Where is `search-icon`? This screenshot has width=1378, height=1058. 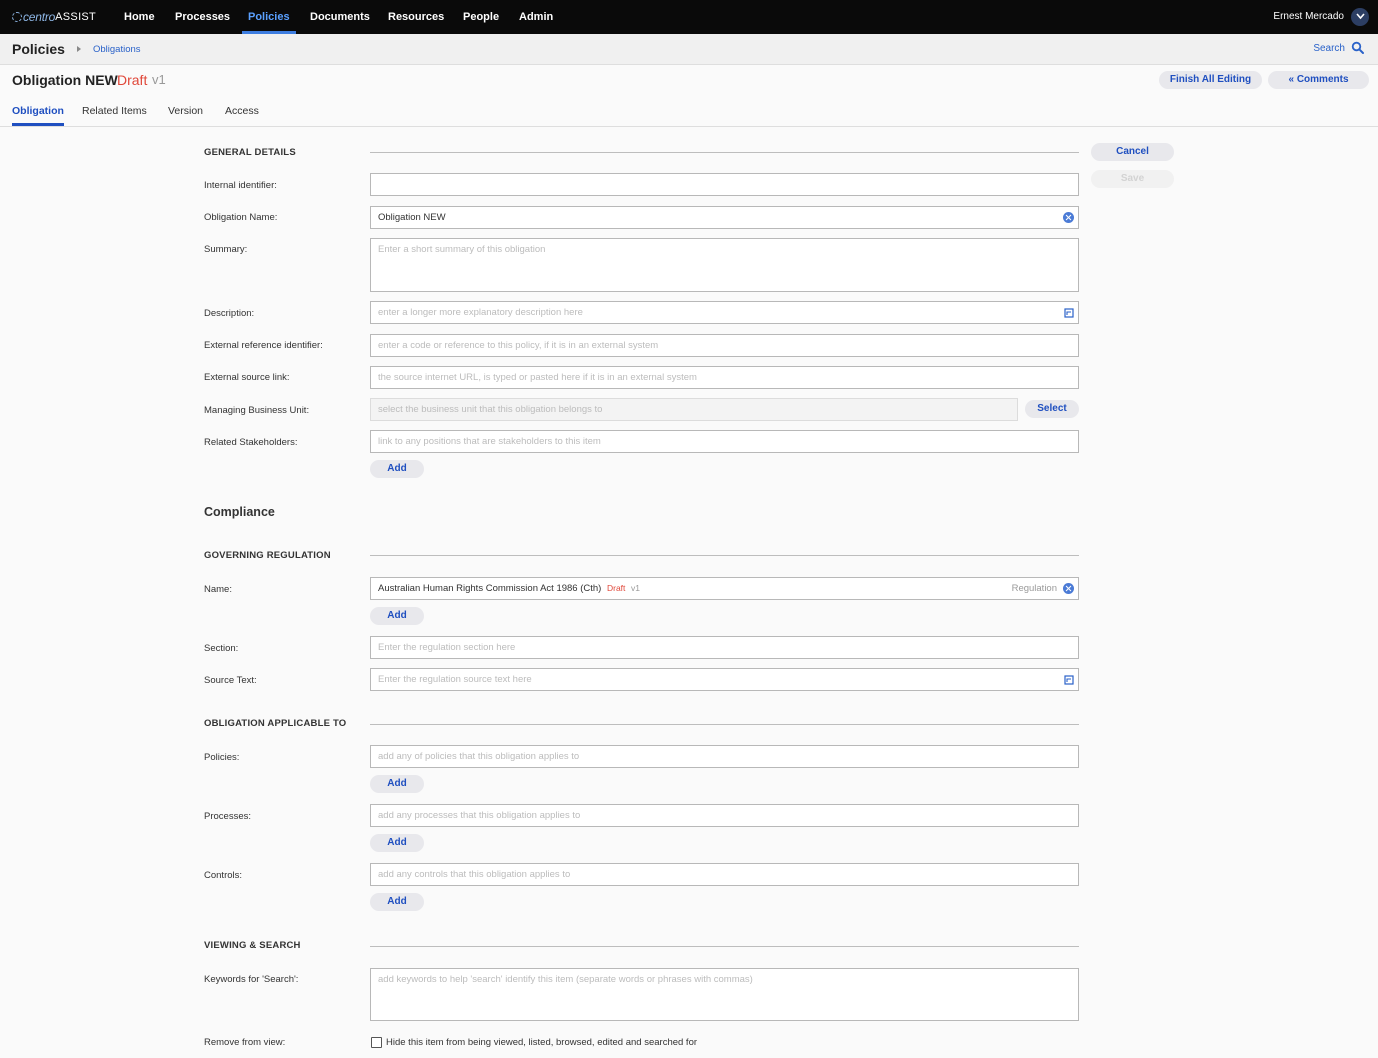 search-icon is located at coordinates (1358, 48).